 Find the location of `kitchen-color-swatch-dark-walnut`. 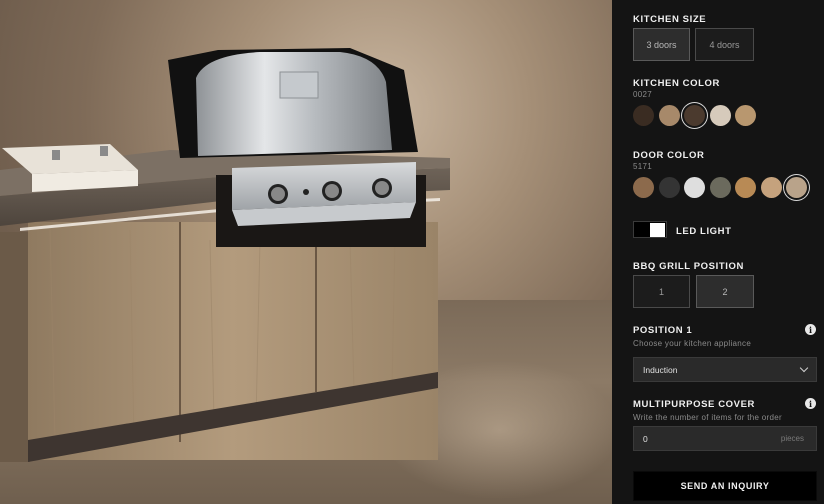

kitchen-color-swatch-dark-walnut is located at coordinates (643, 115).